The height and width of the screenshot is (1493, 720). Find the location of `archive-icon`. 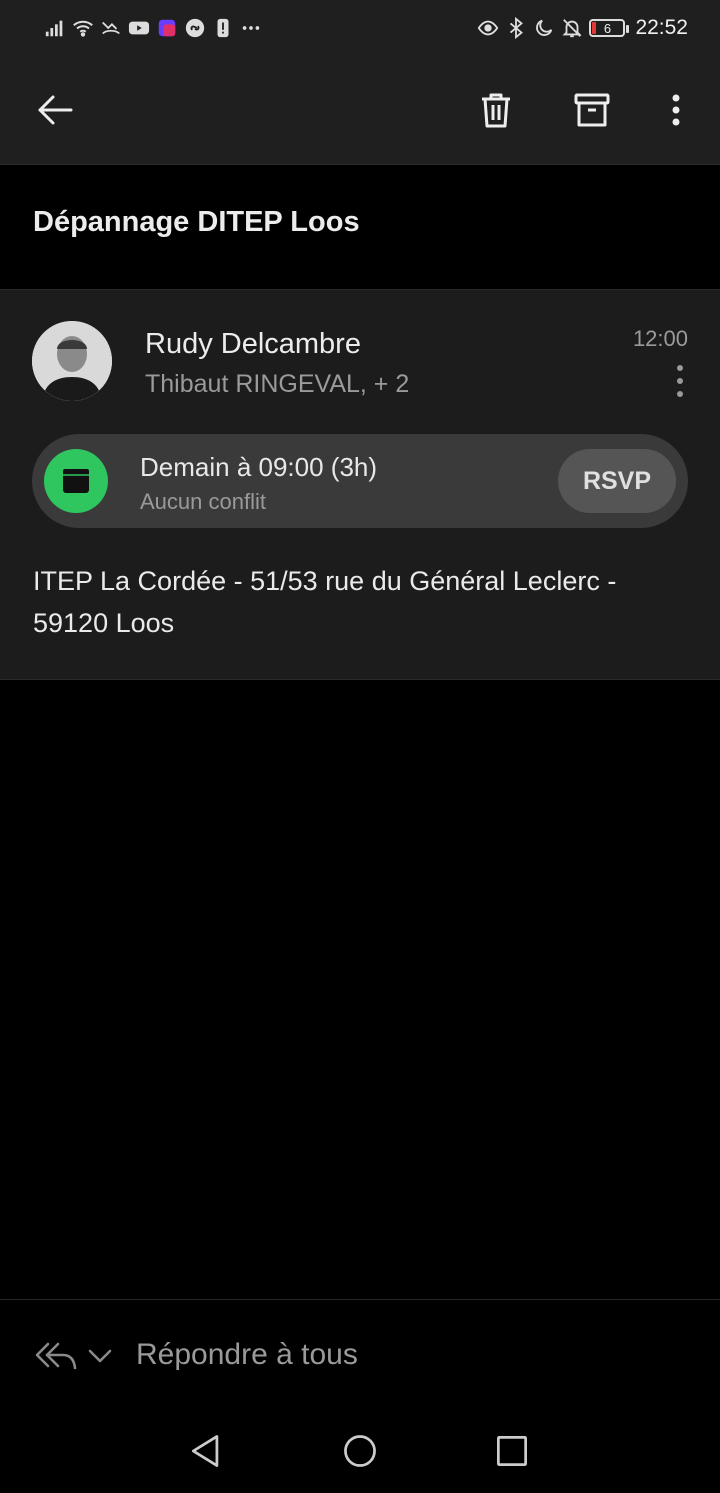

archive-icon is located at coordinates (592, 110).